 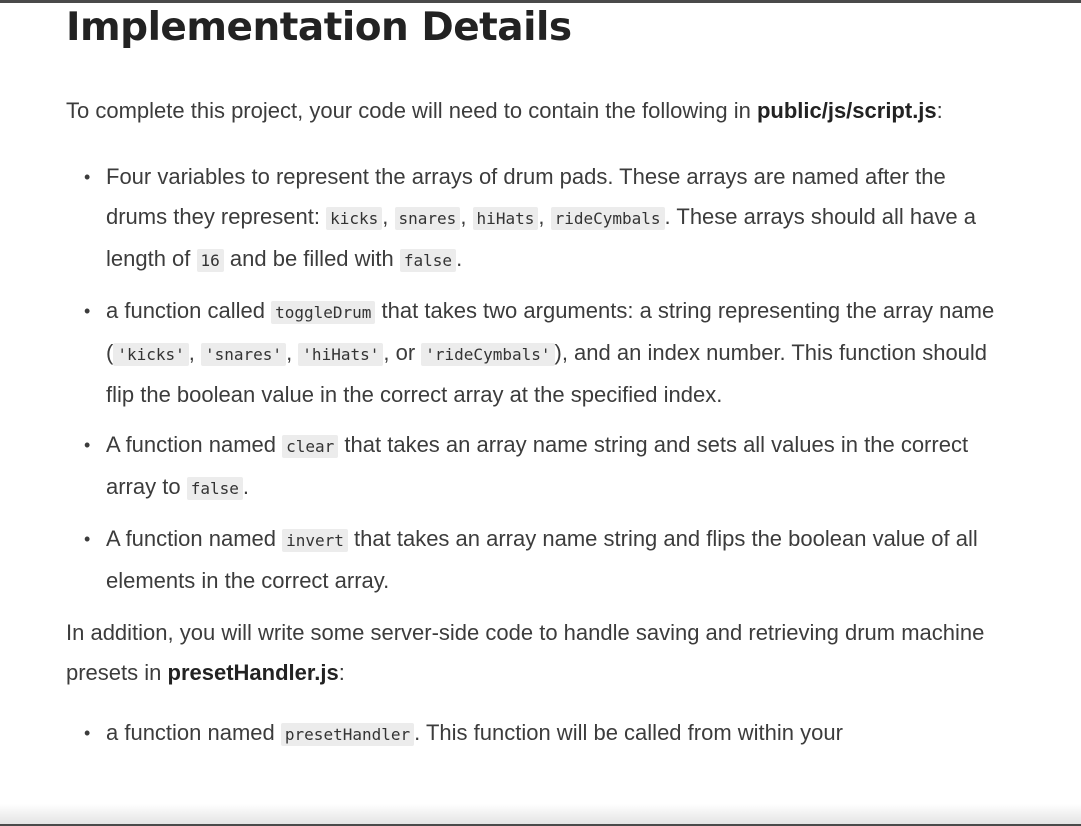 I want to click on intro-colon: :, so click(x=939, y=110).